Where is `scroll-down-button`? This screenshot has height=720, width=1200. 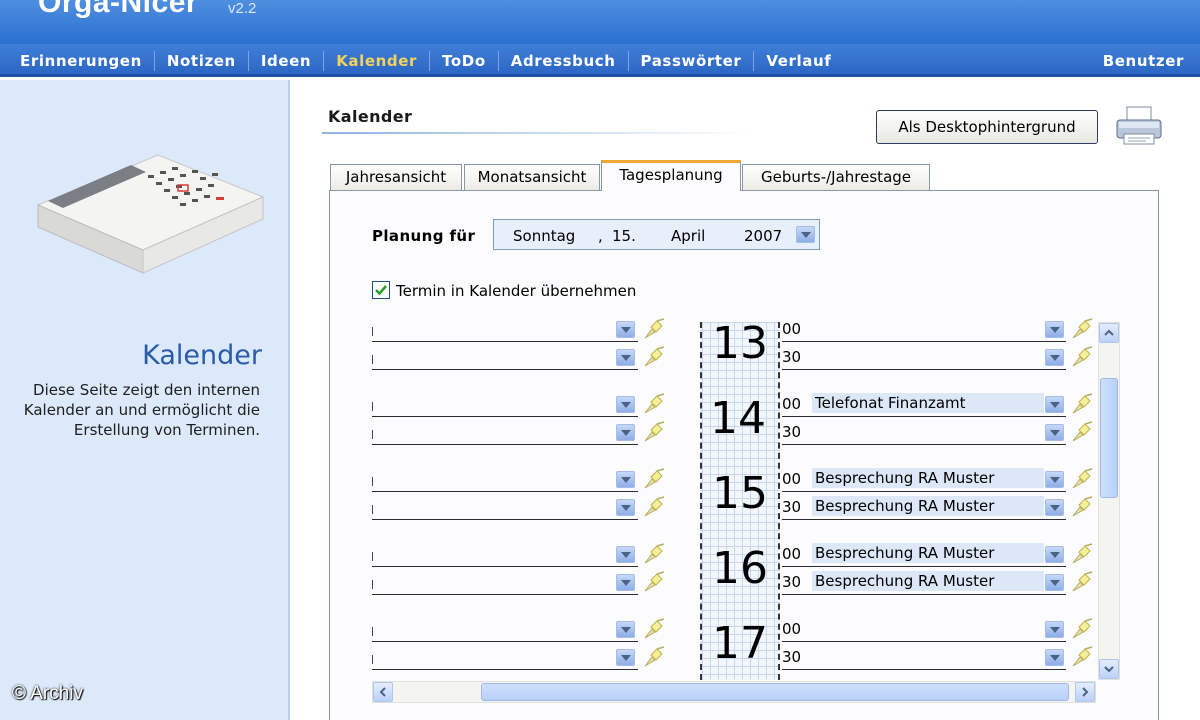
scroll-down-button is located at coordinates (1109, 669).